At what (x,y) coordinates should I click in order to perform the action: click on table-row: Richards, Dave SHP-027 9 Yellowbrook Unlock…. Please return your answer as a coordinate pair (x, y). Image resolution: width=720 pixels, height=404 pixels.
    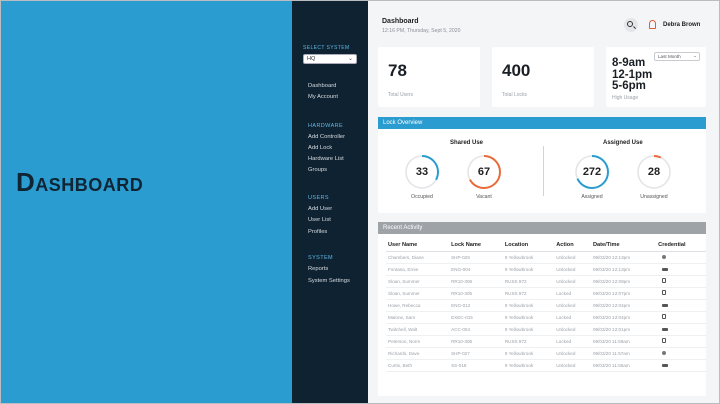
    Looking at the image, I should click on (546, 353).